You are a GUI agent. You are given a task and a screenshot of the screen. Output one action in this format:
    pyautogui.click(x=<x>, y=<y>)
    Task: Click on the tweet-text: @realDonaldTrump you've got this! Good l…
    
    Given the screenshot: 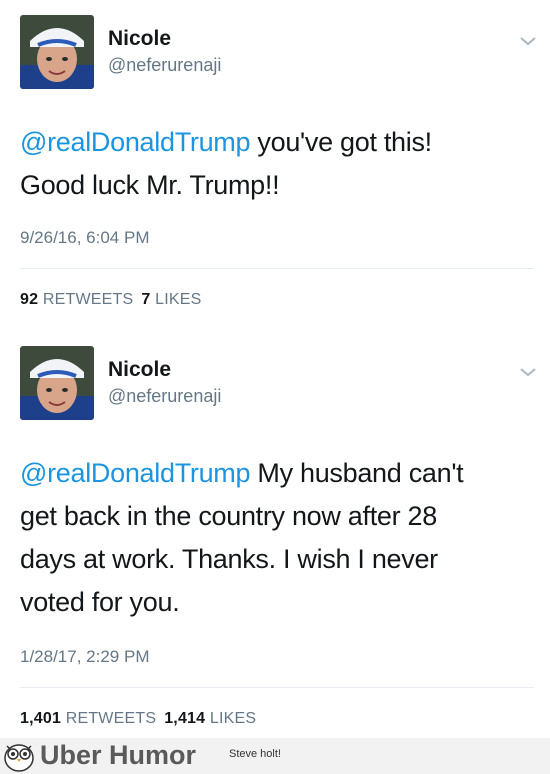 What is the action you would take?
    pyautogui.click(x=275, y=164)
    